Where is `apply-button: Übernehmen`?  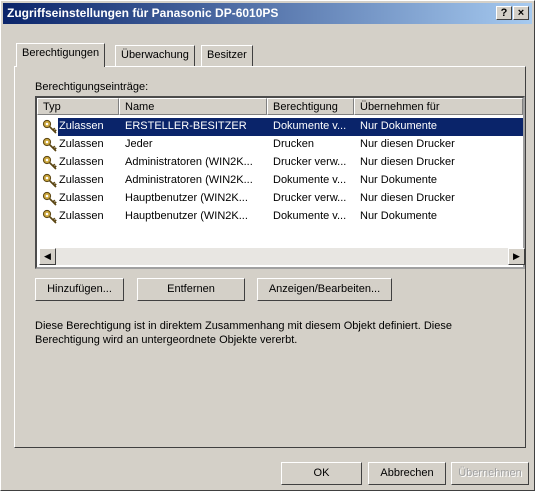 apply-button: Übernehmen is located at coordinates (490, 473).